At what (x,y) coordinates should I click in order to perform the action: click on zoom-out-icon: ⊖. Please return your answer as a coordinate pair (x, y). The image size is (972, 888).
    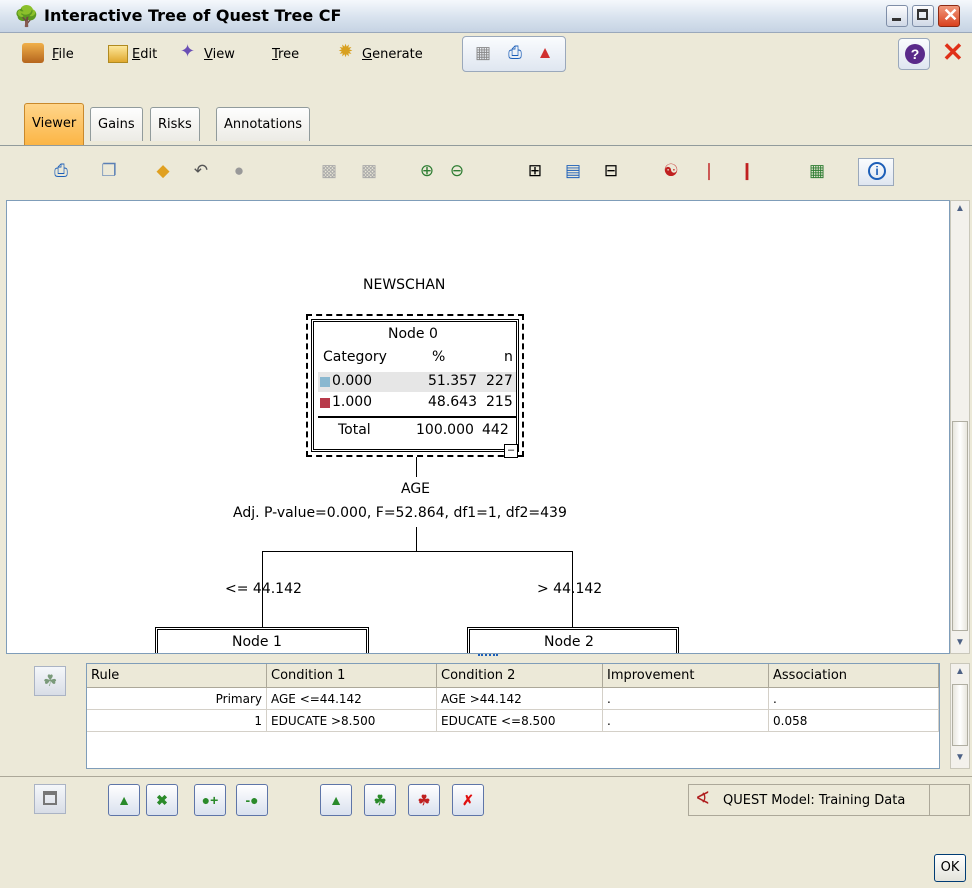
    Looking at the image, I should click on (457, 171).